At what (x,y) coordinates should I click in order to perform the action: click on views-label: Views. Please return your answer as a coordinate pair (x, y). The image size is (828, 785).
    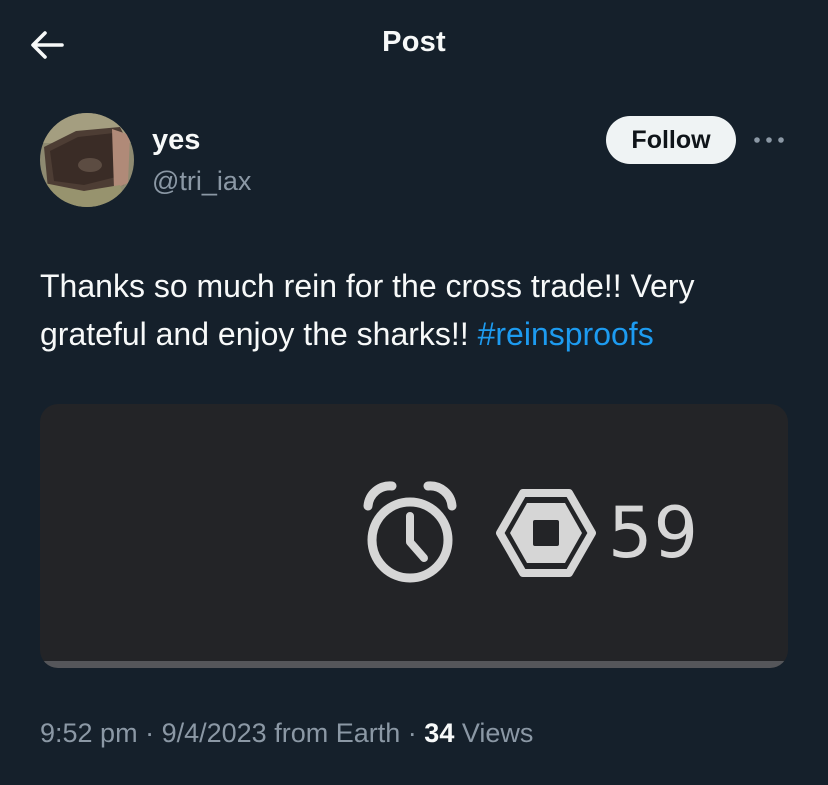
    Looking at the image, I should click on (498, 733).